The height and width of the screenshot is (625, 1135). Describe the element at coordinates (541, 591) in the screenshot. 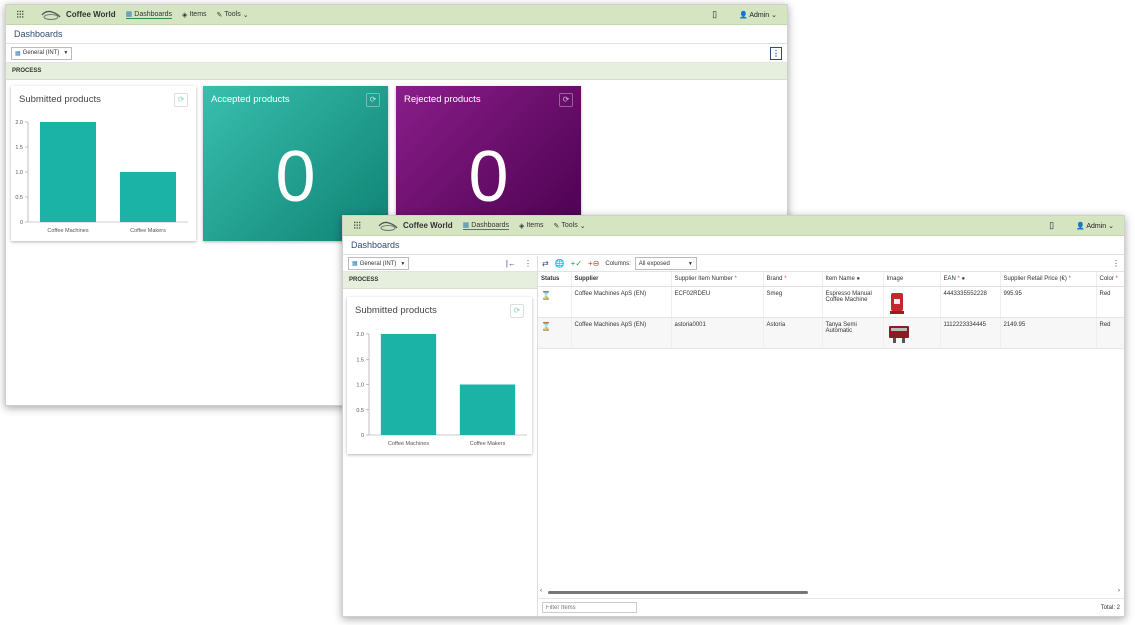

I see `scroll-left-icon: ‹` at that location.